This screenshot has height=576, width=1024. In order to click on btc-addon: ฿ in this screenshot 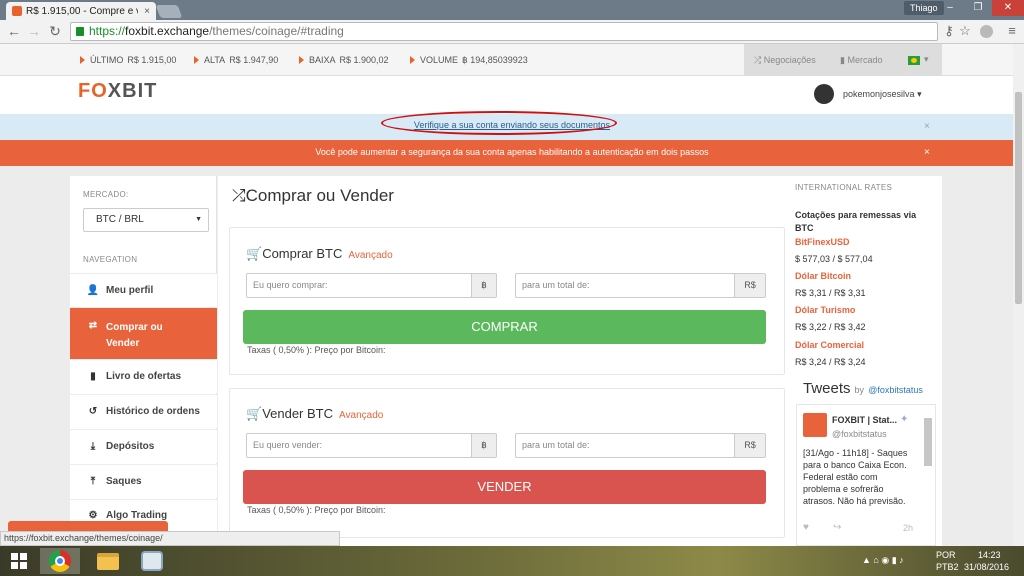, I will do `click(484, 445)`.